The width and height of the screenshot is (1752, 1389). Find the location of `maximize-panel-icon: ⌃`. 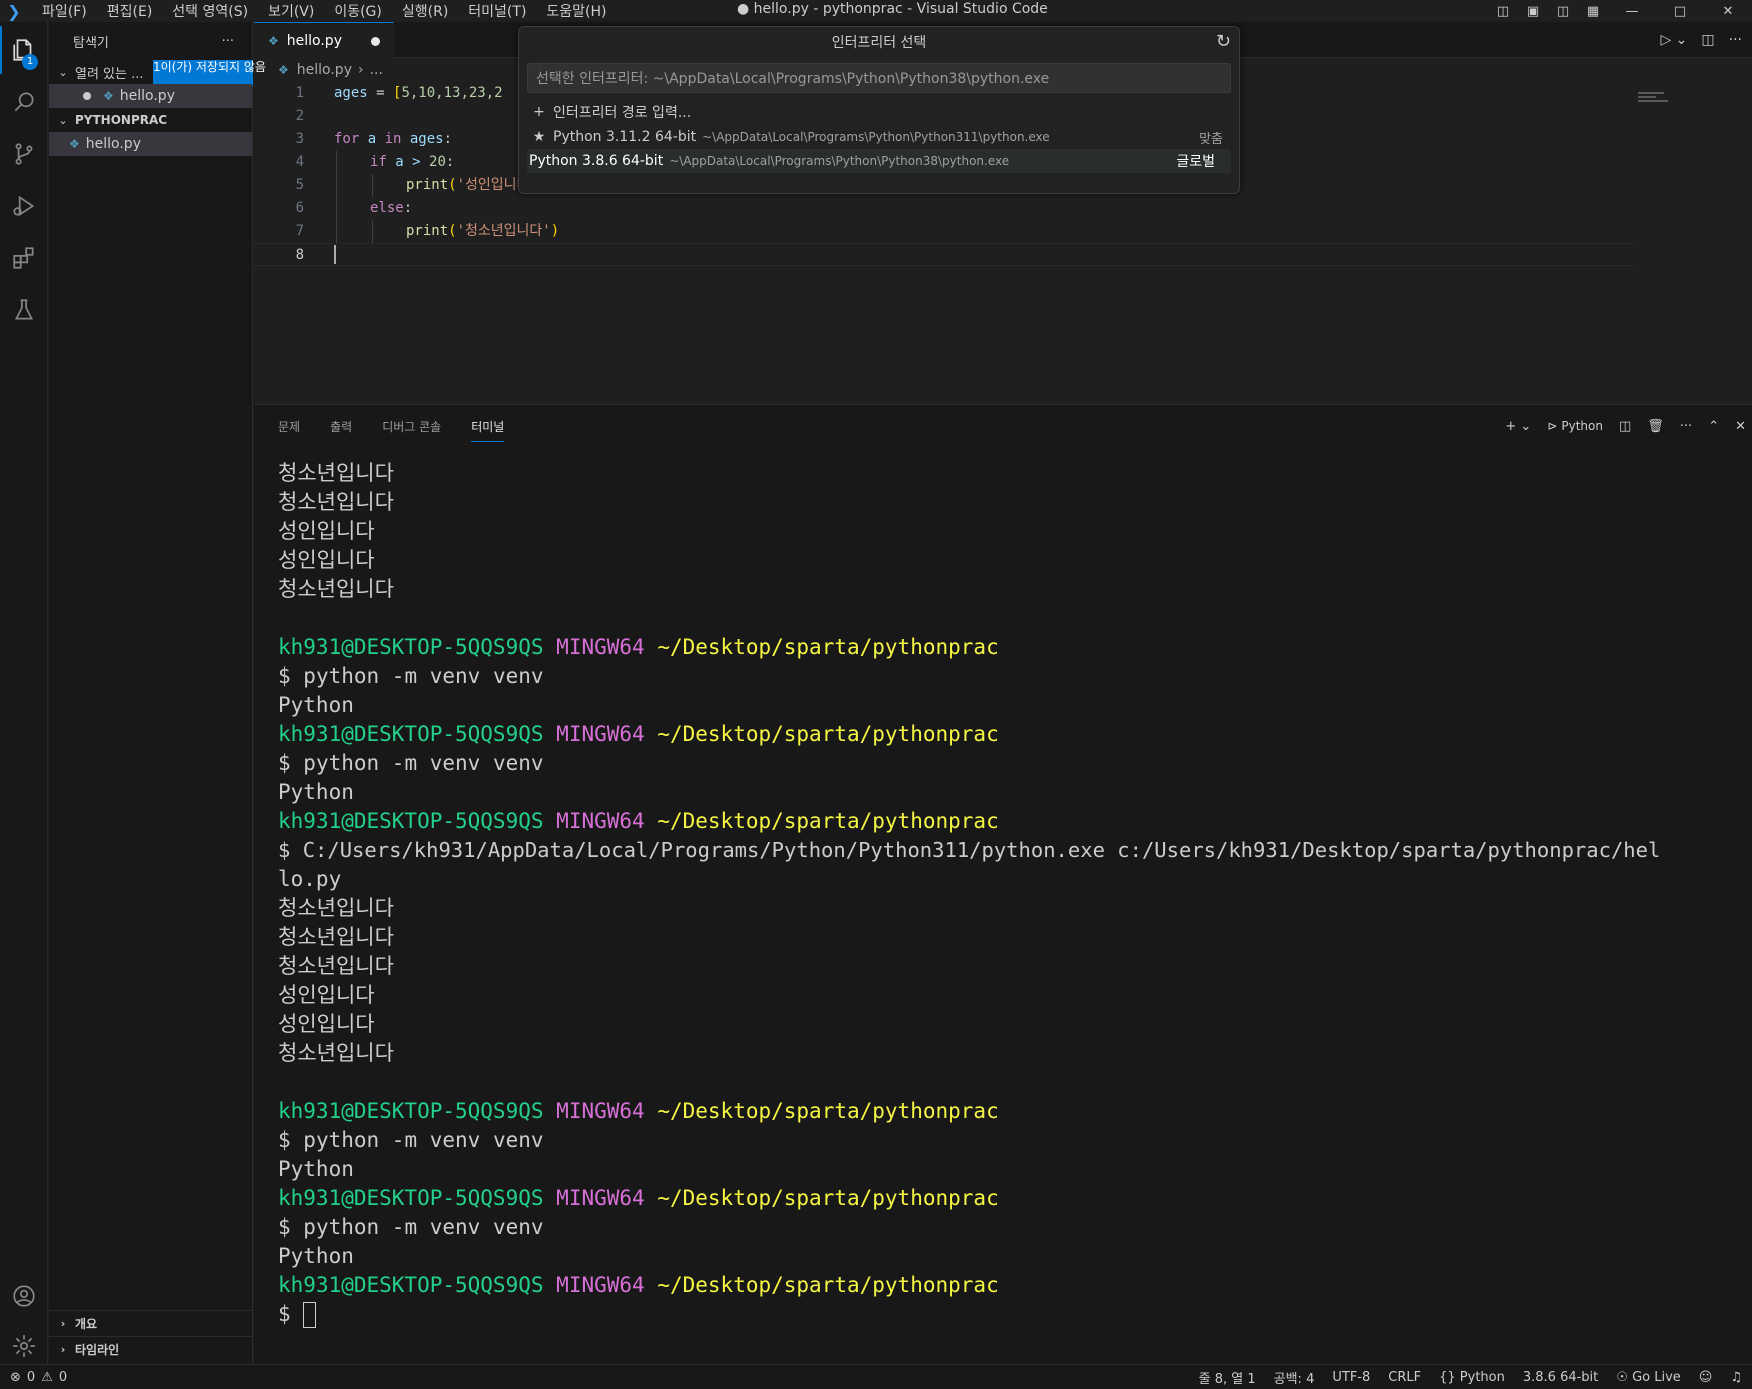

maximize-panel-icon: ⌃ is located at coordinates (1713, 426).